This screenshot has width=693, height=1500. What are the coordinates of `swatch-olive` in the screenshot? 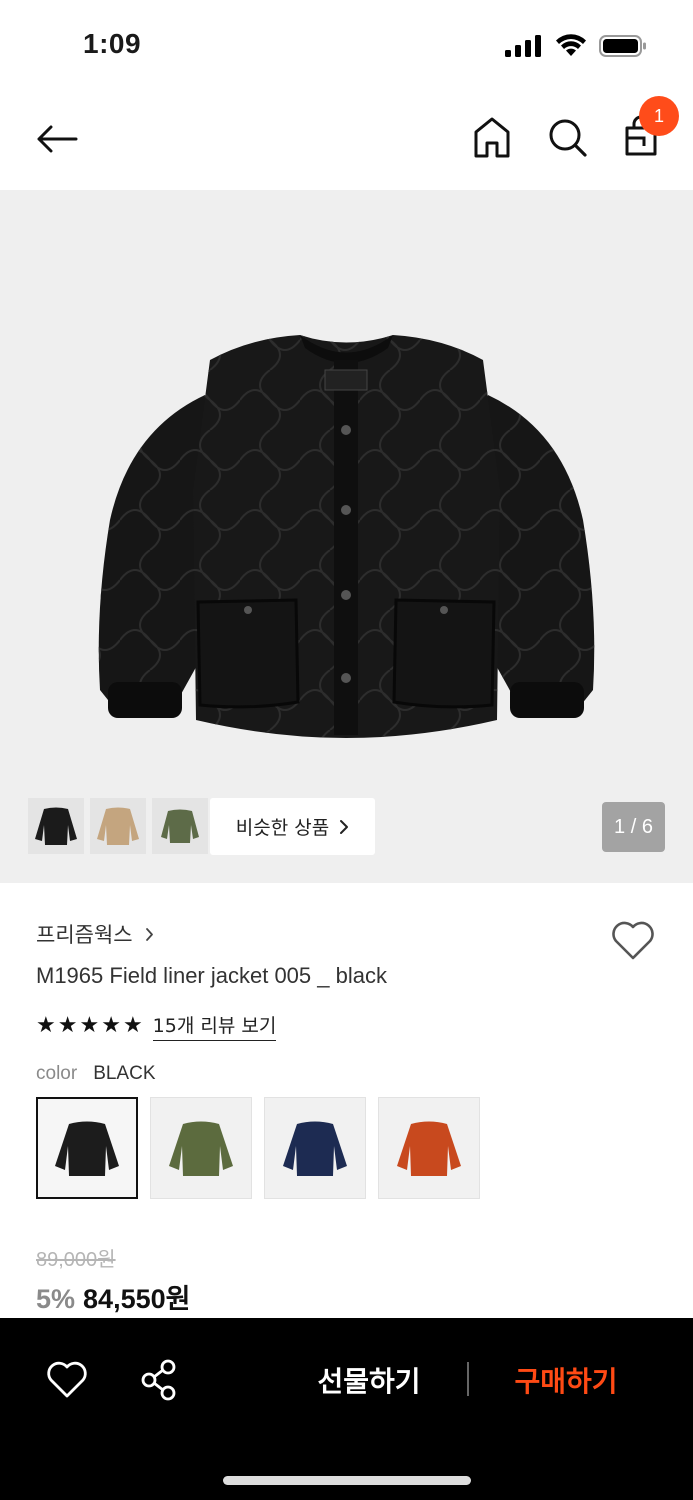 It's located at (201, 1148).